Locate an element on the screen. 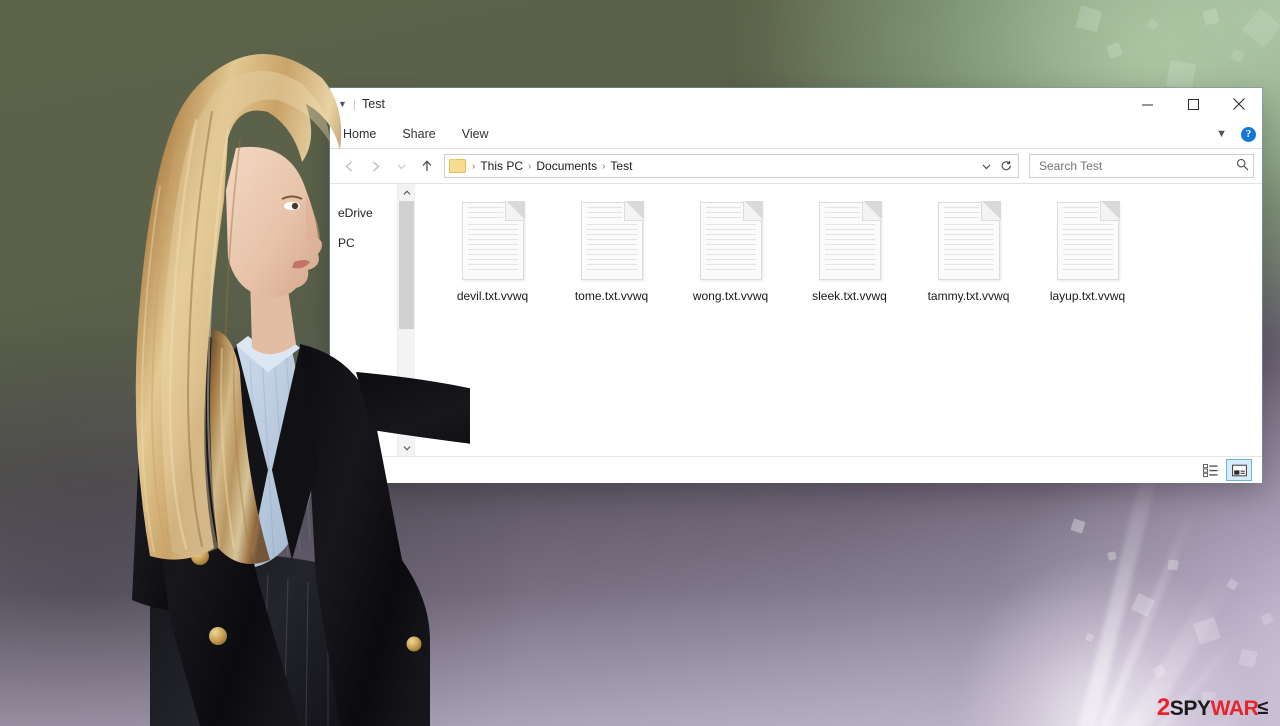 The image size is (1280, 726). vertical-scrollbar is located at coordinates (406, 320).